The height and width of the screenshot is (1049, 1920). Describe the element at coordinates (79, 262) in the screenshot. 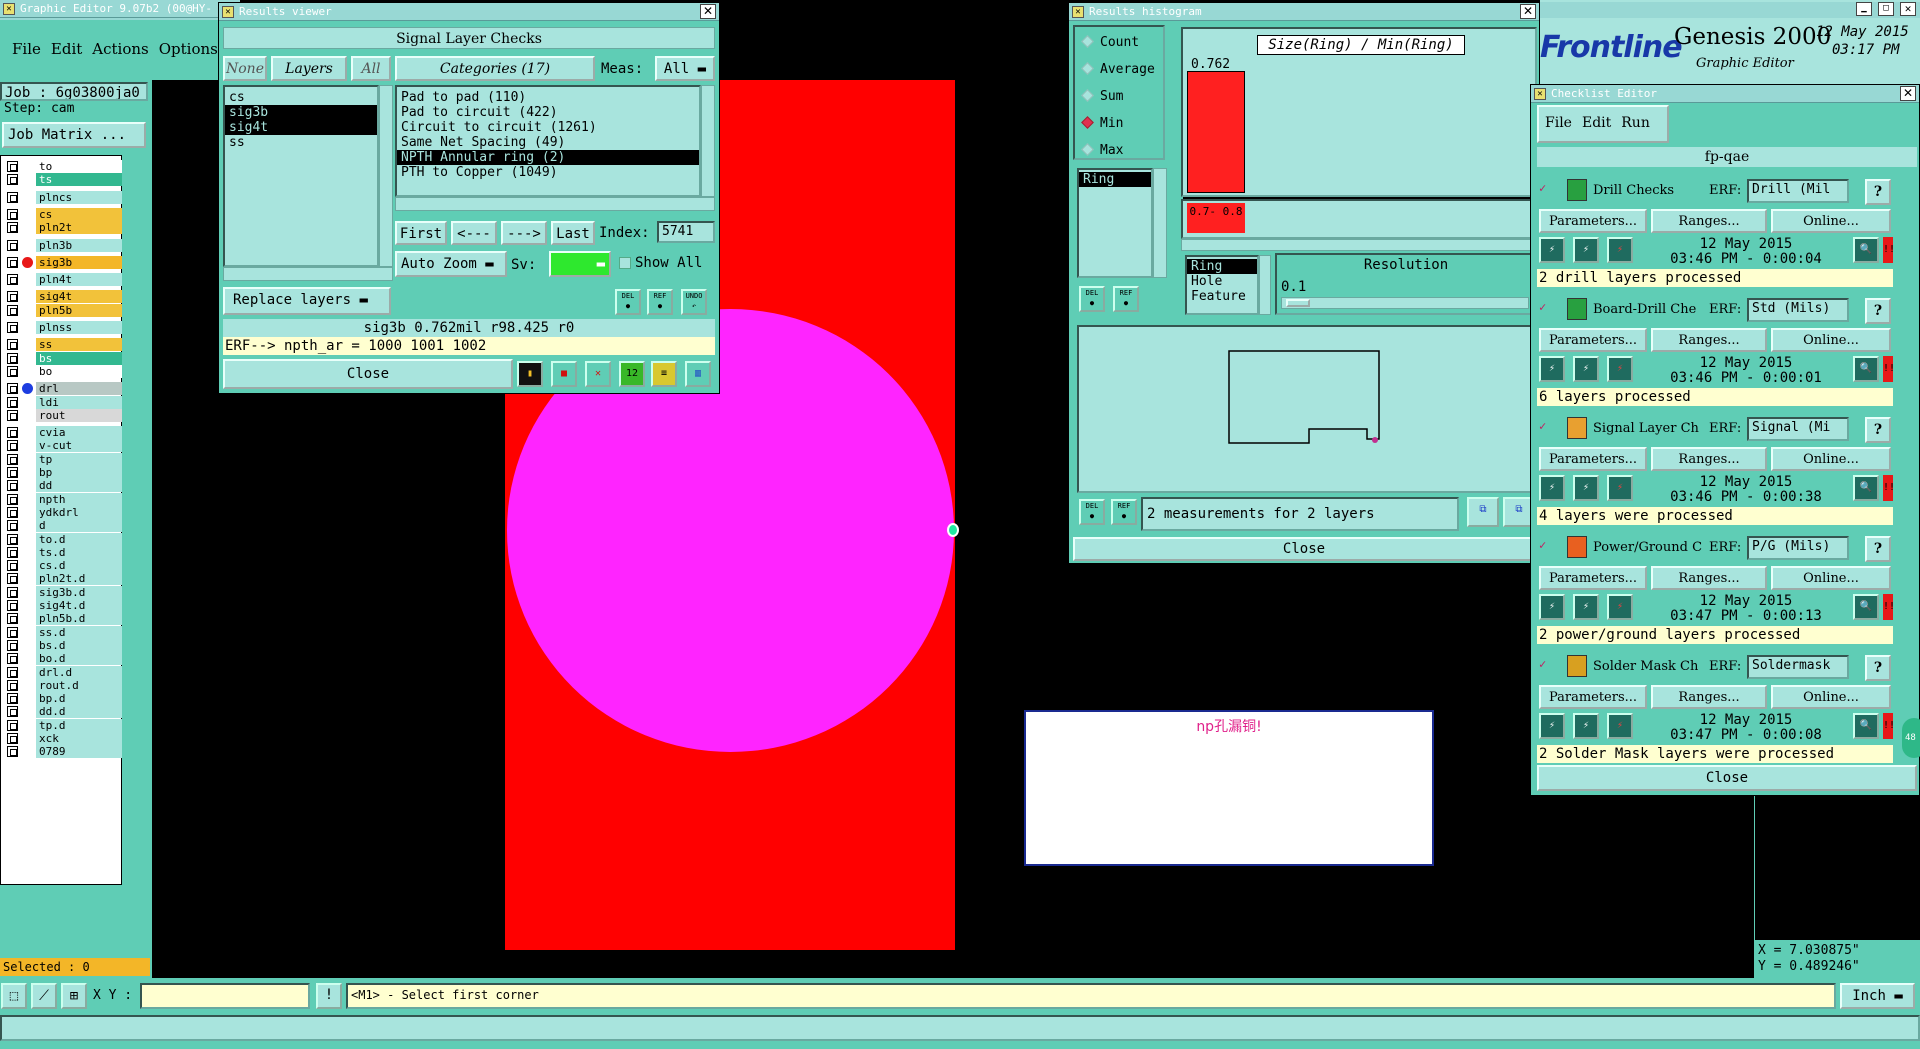

I see `layer-name: sig3b` at that location.